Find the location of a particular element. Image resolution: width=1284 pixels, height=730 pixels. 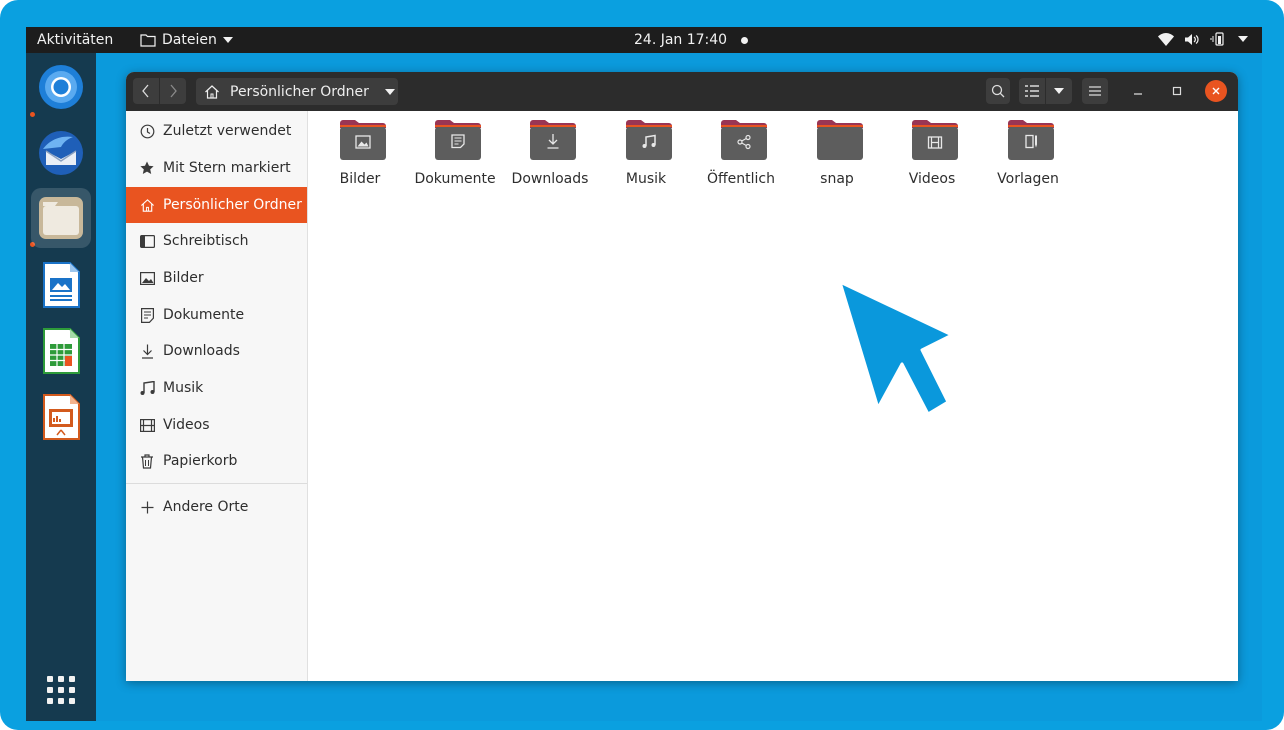

sidebar-item-label: Videos is located at coordinates (186, 425).